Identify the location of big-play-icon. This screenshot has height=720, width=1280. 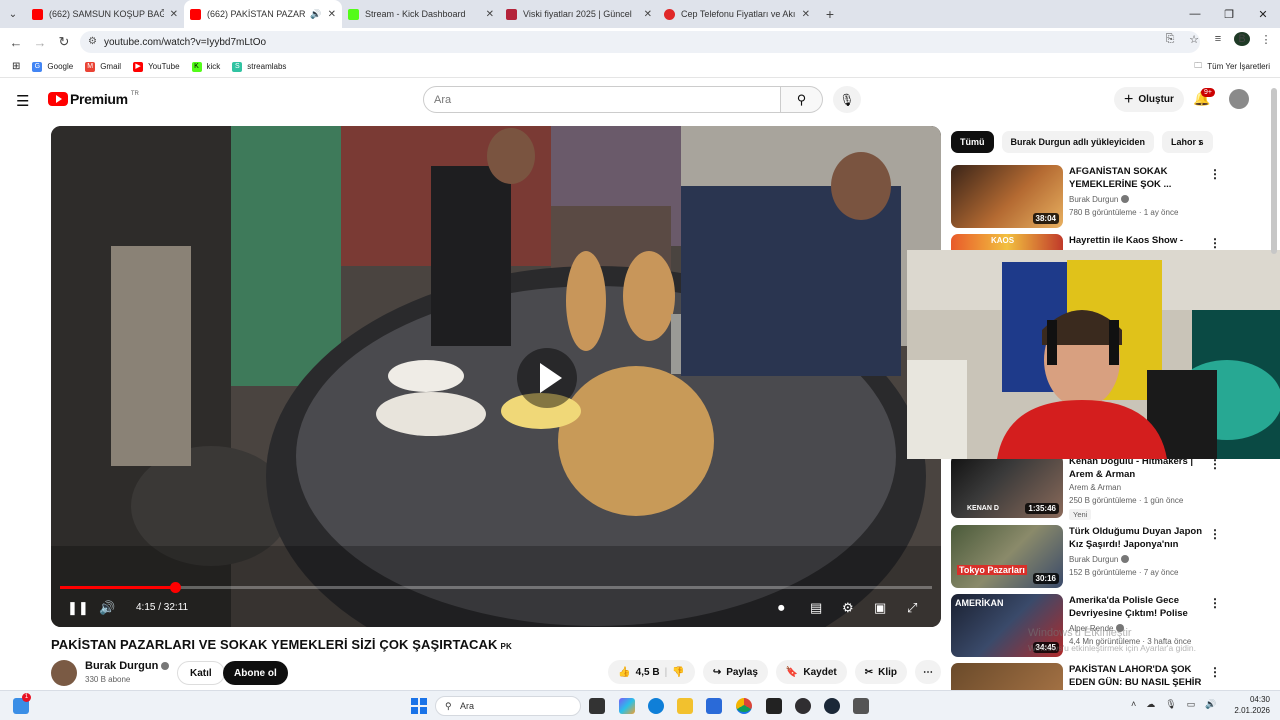
(547, 378).